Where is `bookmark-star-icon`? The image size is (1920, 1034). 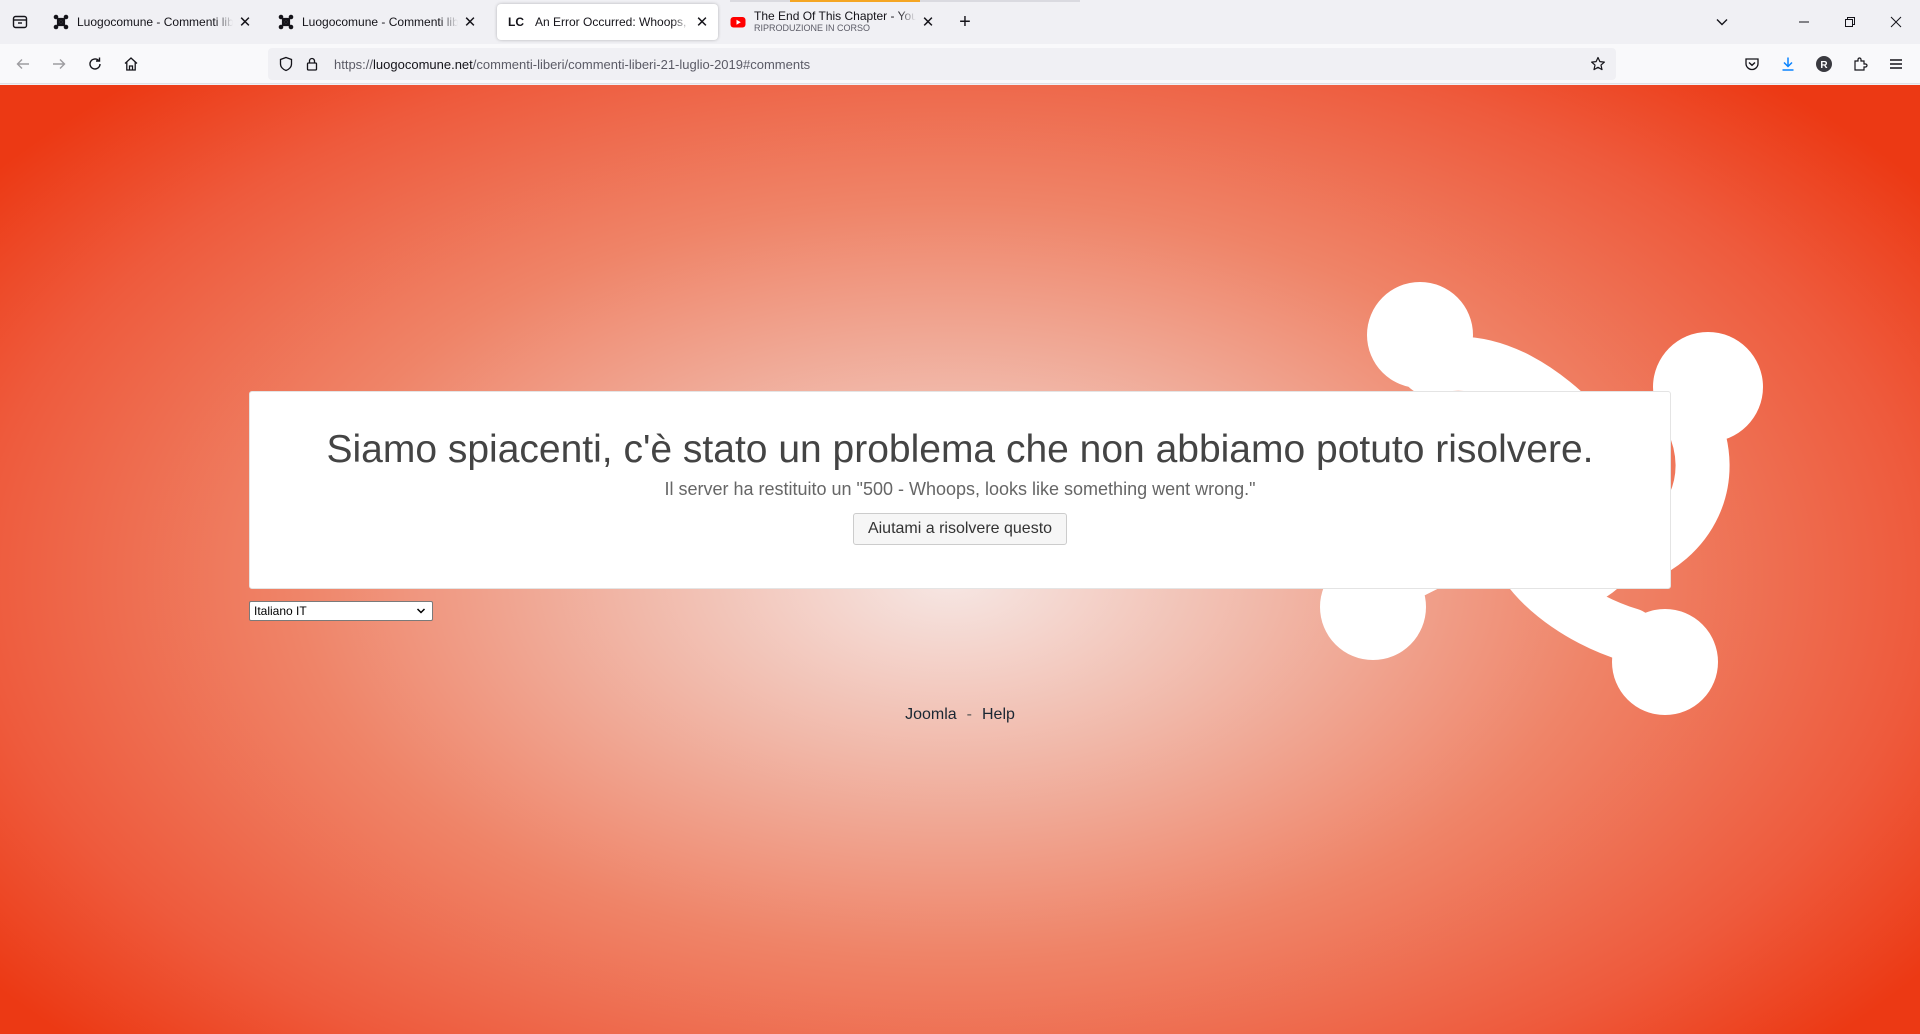 bookmark-star-icon is located at coordinates (1598, 64).